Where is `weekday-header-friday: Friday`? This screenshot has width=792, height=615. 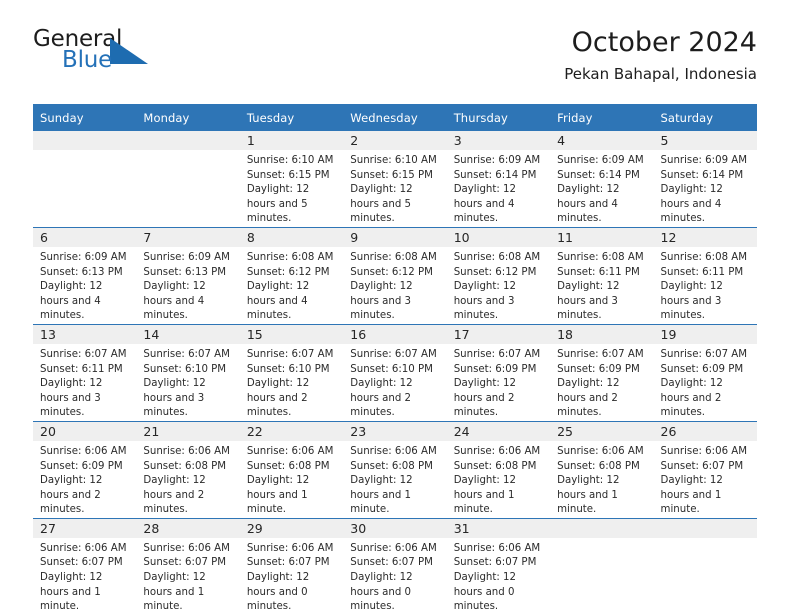
weekday-header-friday: Friday is located at coordinates (602, 117).